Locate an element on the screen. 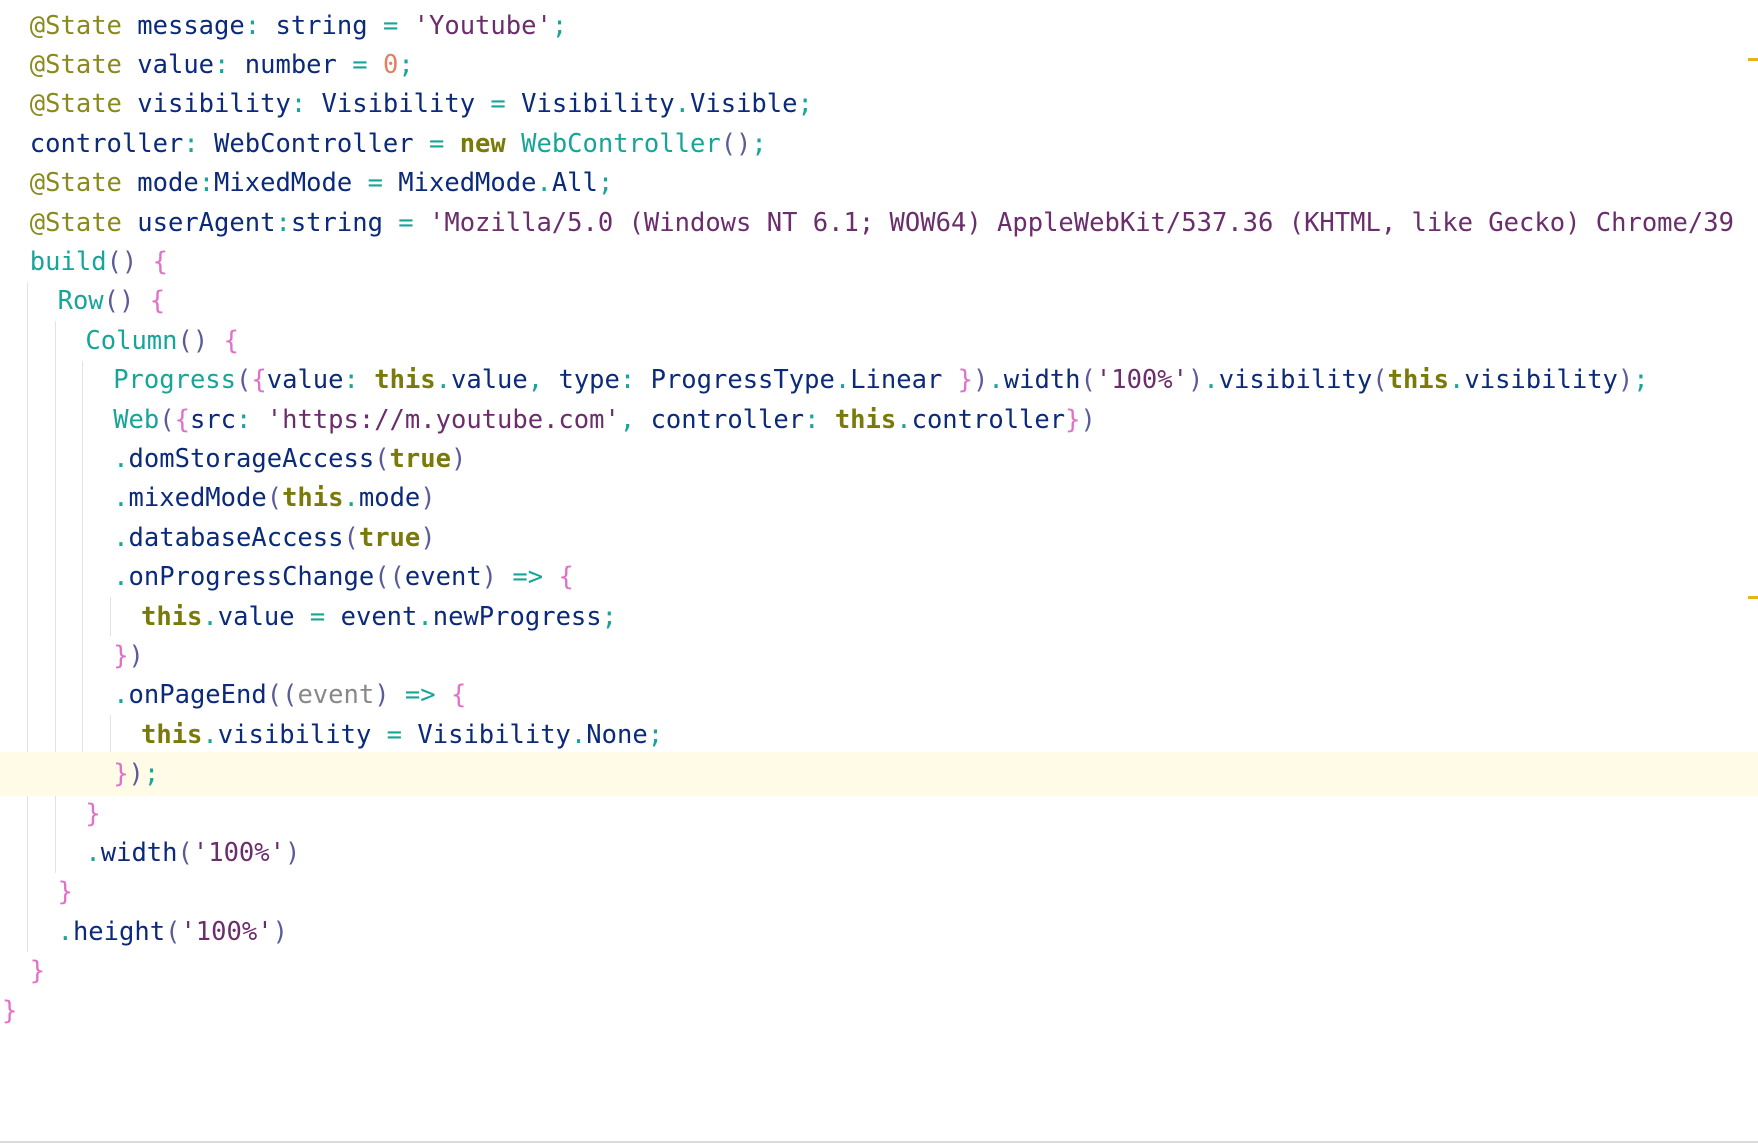 The image size is (1758, 1146). code-line: .width('100%') is located at coordinates (879, 853).